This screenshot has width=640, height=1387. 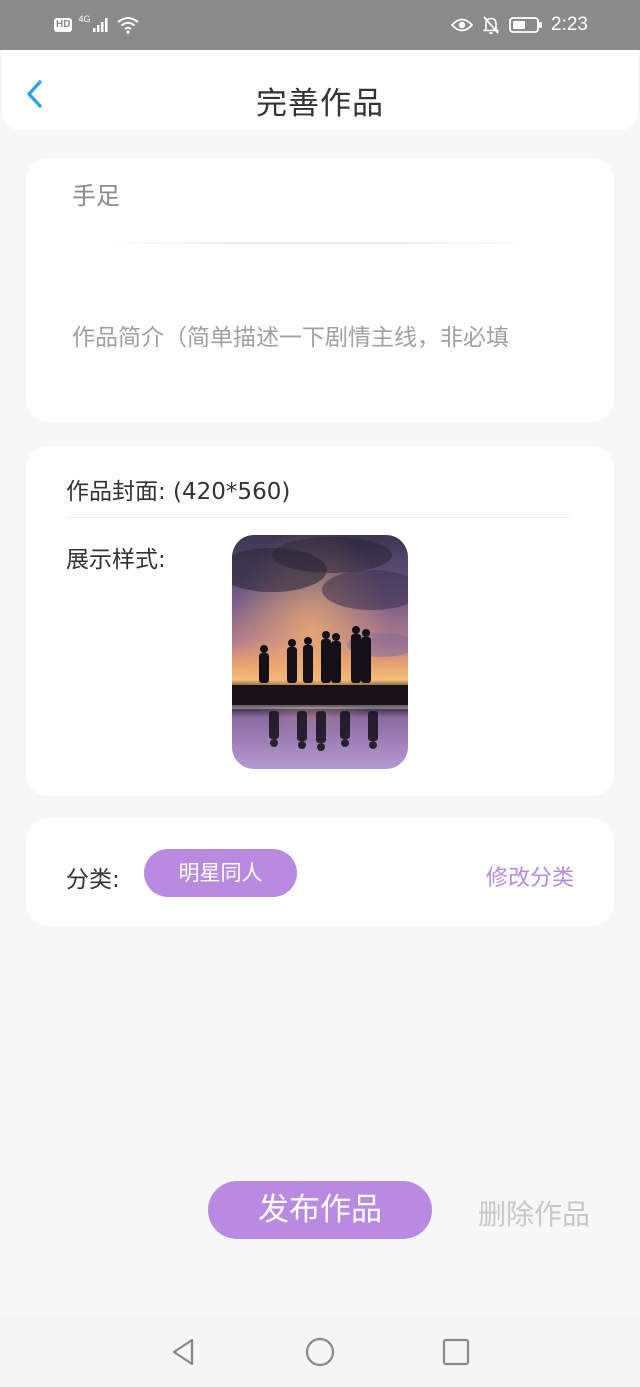 I want to click on wifi-icon, so click(x=128, y=25).